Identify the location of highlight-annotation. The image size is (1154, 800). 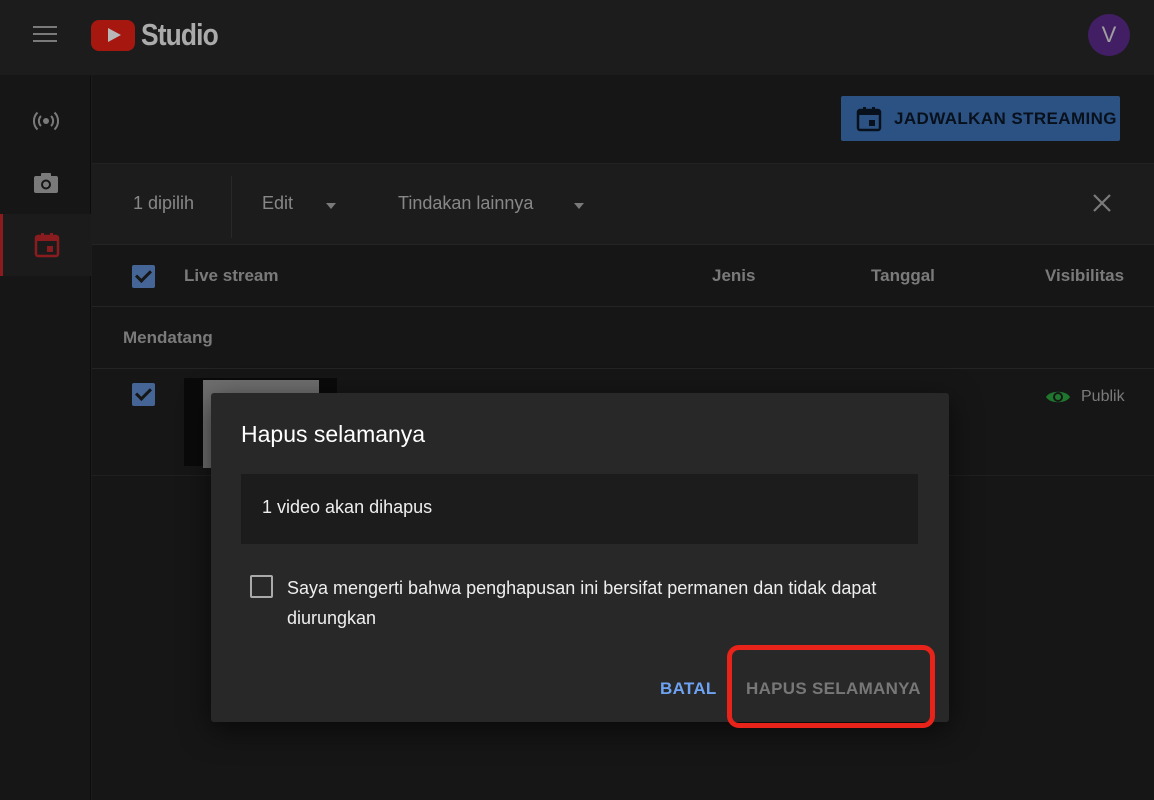
(831, 686).